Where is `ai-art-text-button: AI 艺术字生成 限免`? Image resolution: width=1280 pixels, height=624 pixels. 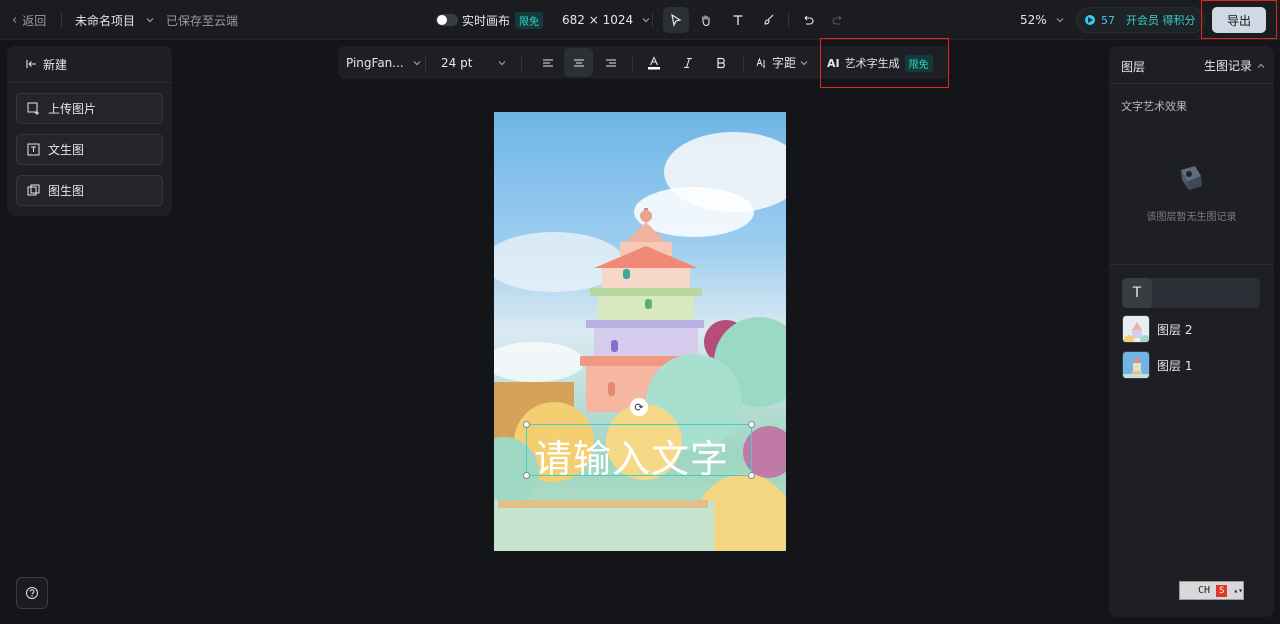 ai-art-text-button: AI 艺术字生成 限免 is located at coordinates (880, 63).